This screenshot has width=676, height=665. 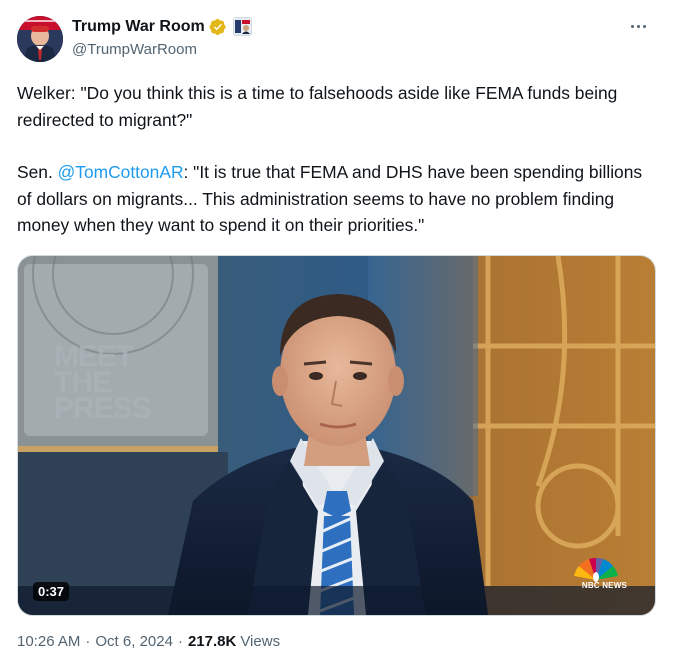 I want to click on mention-link: @TomCottonAR, so click(x=121, y=172).